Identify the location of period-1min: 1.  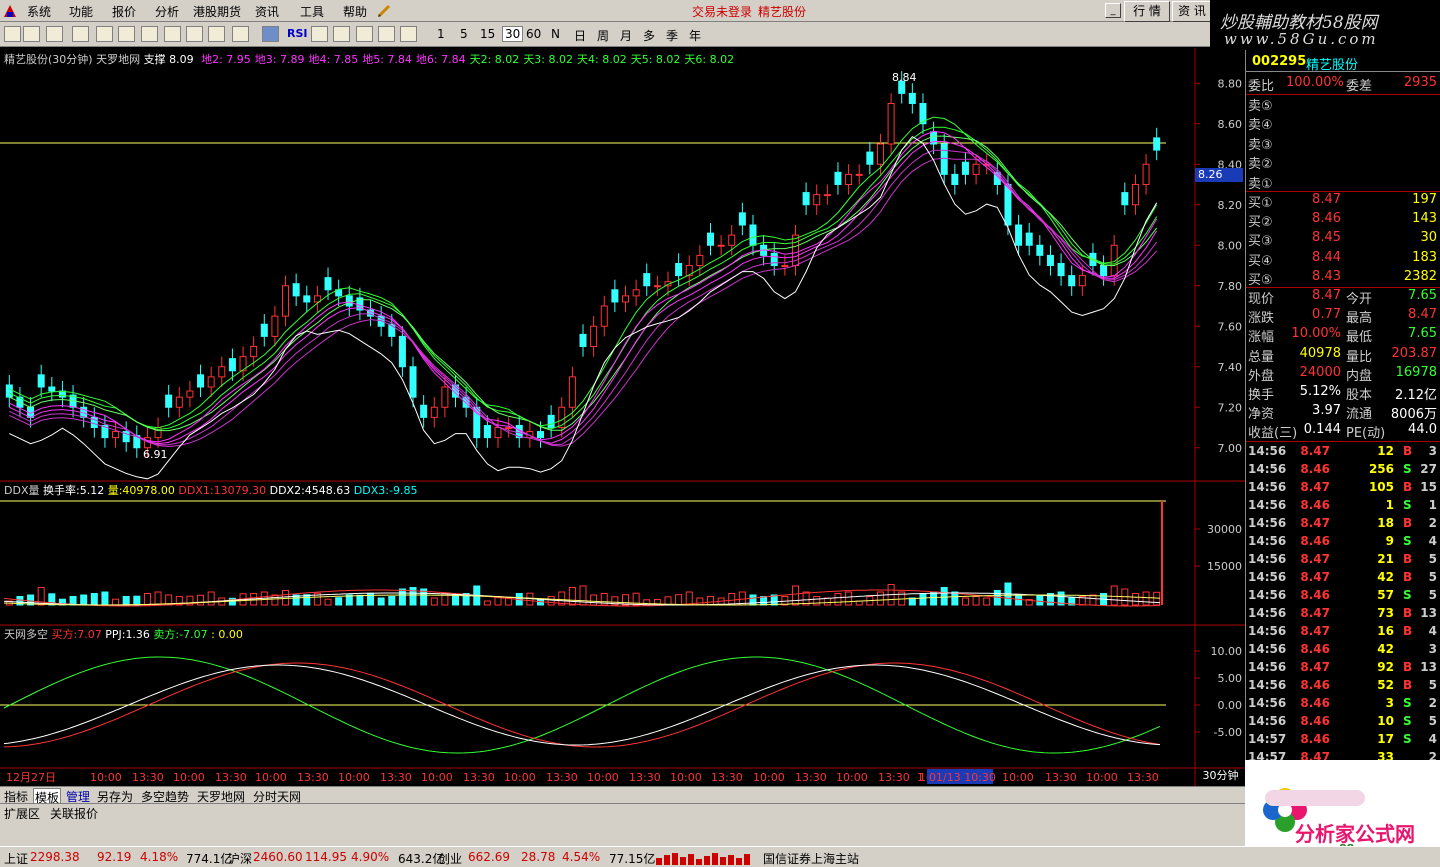
(441, 34).